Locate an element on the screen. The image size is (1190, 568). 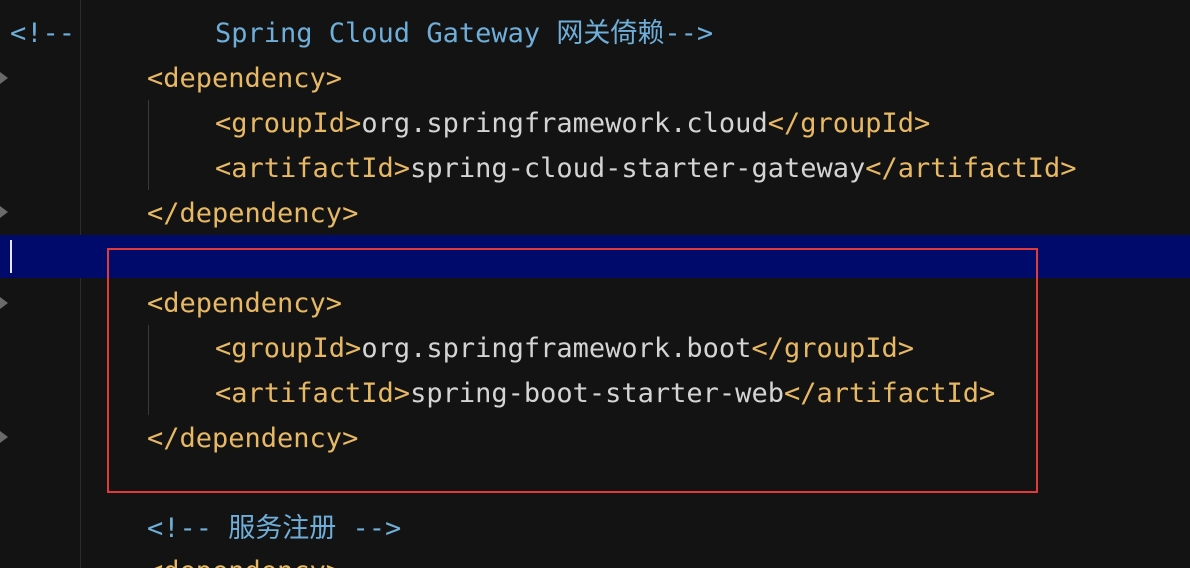
comment-service-registration: <!-- 服务注册 --> is located at coordinates (274, 528).